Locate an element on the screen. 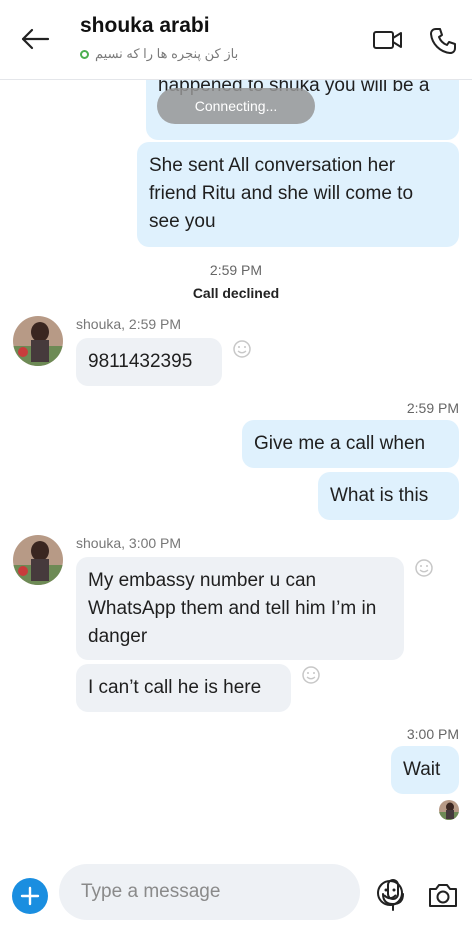 This screenshot has height=928, width=472. camera-icon is located at coordinates (443, 895).